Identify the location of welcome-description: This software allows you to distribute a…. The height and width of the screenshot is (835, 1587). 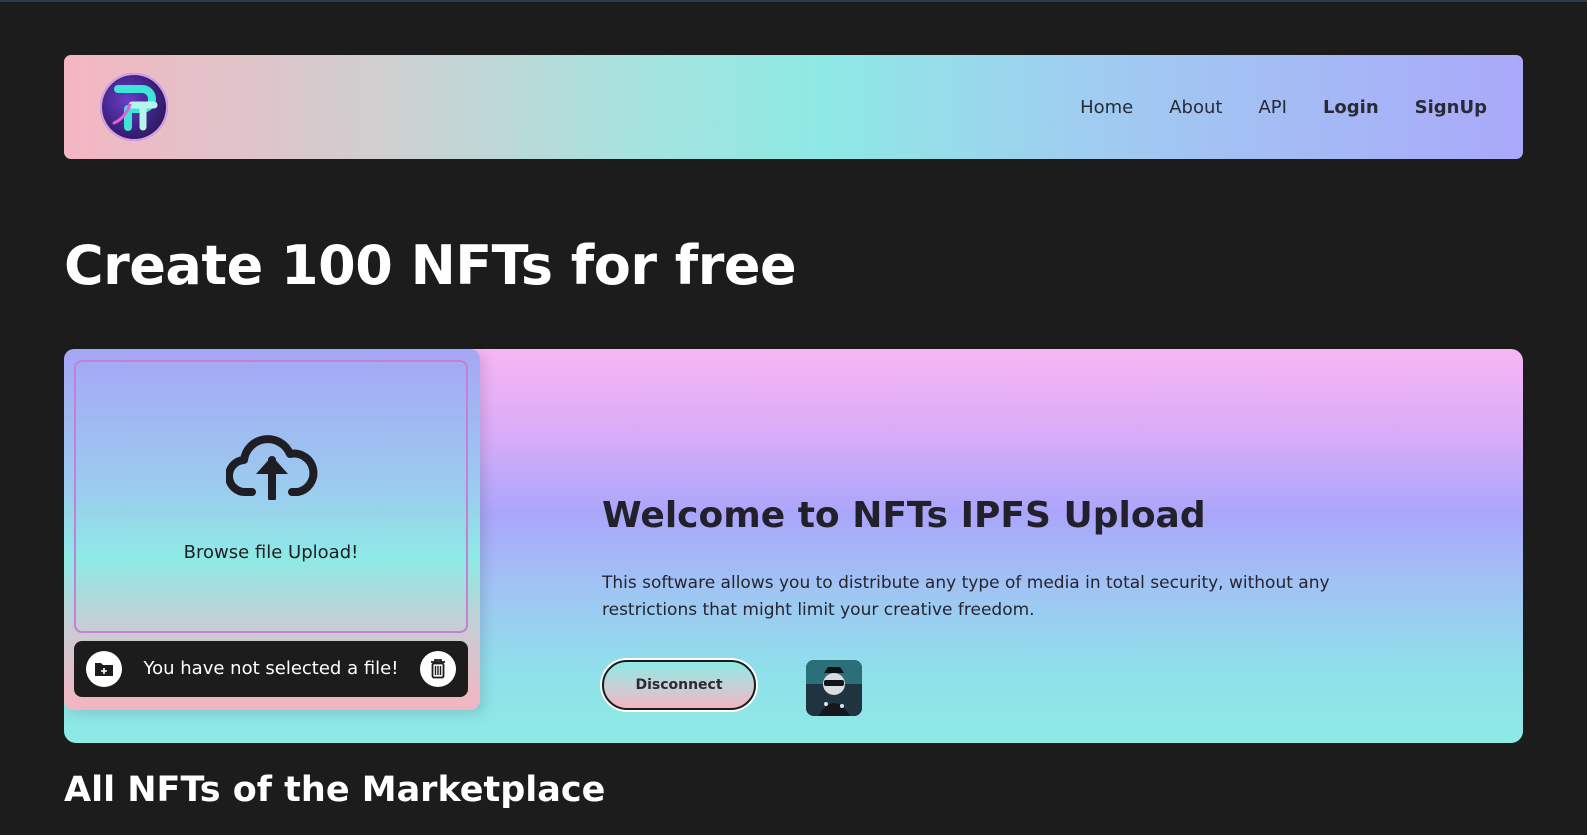
(966, 596).